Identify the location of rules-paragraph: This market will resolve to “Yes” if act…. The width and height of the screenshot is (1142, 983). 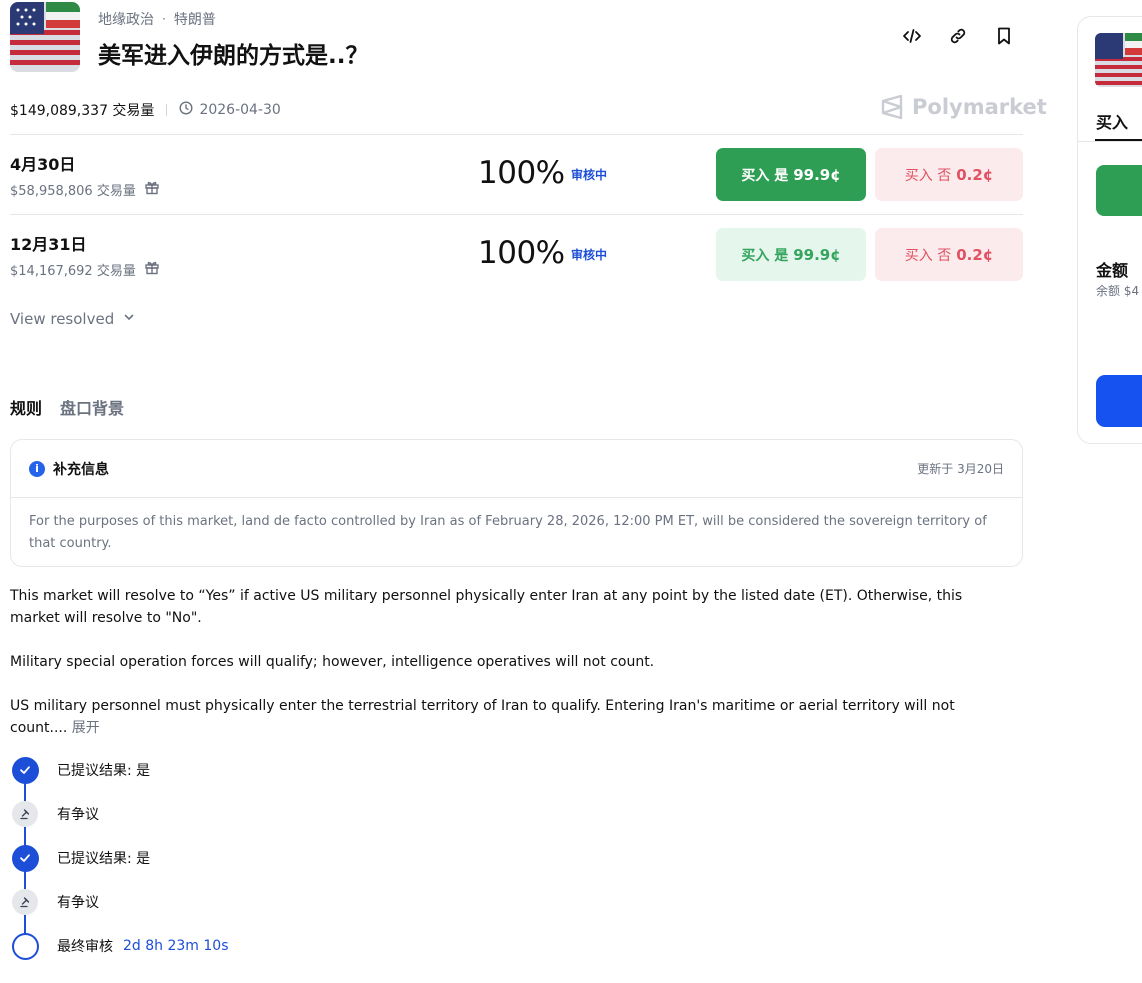
(486, 607).